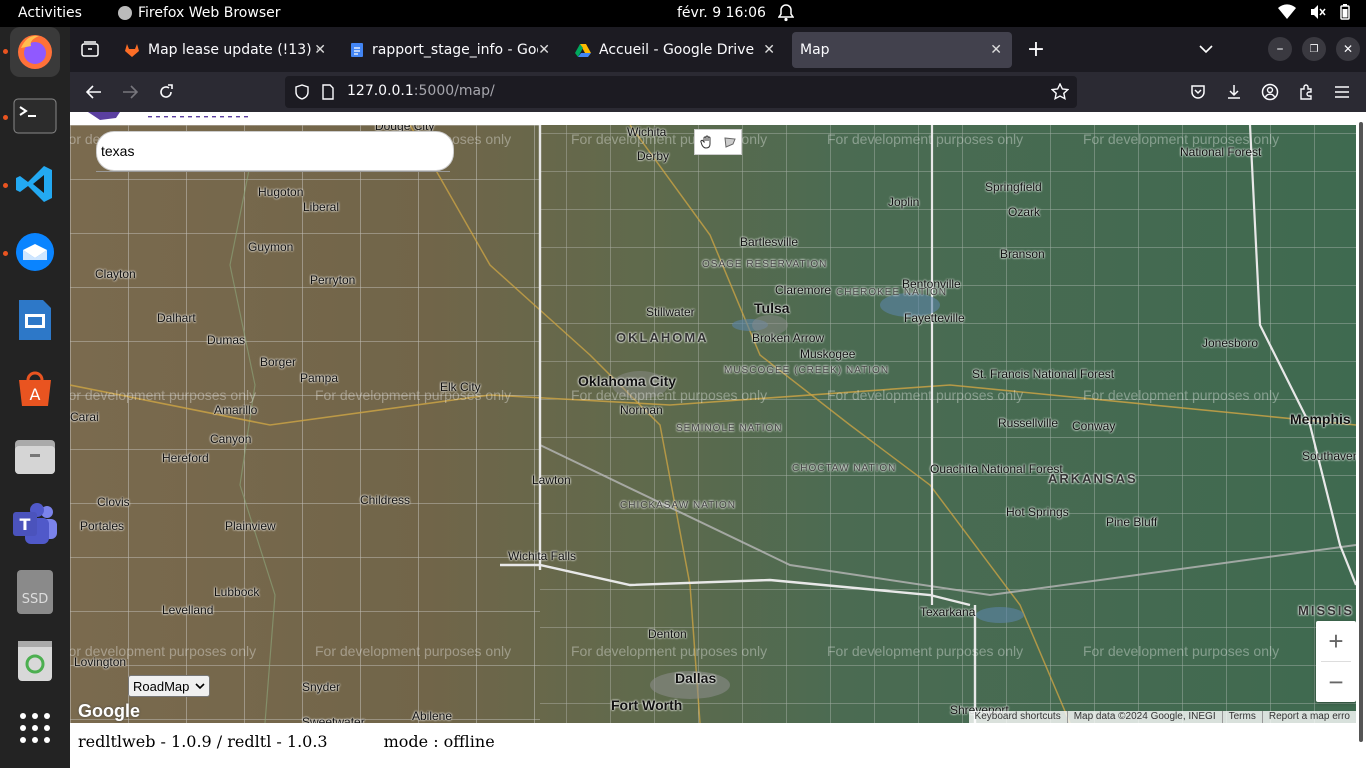 The width and height of the screenshot is (1366, 768). What do you see at coordinates (199, 13) in the screenshot?
I see `app-menu: Firefox Web Browser` at bounding box center [199, 13].